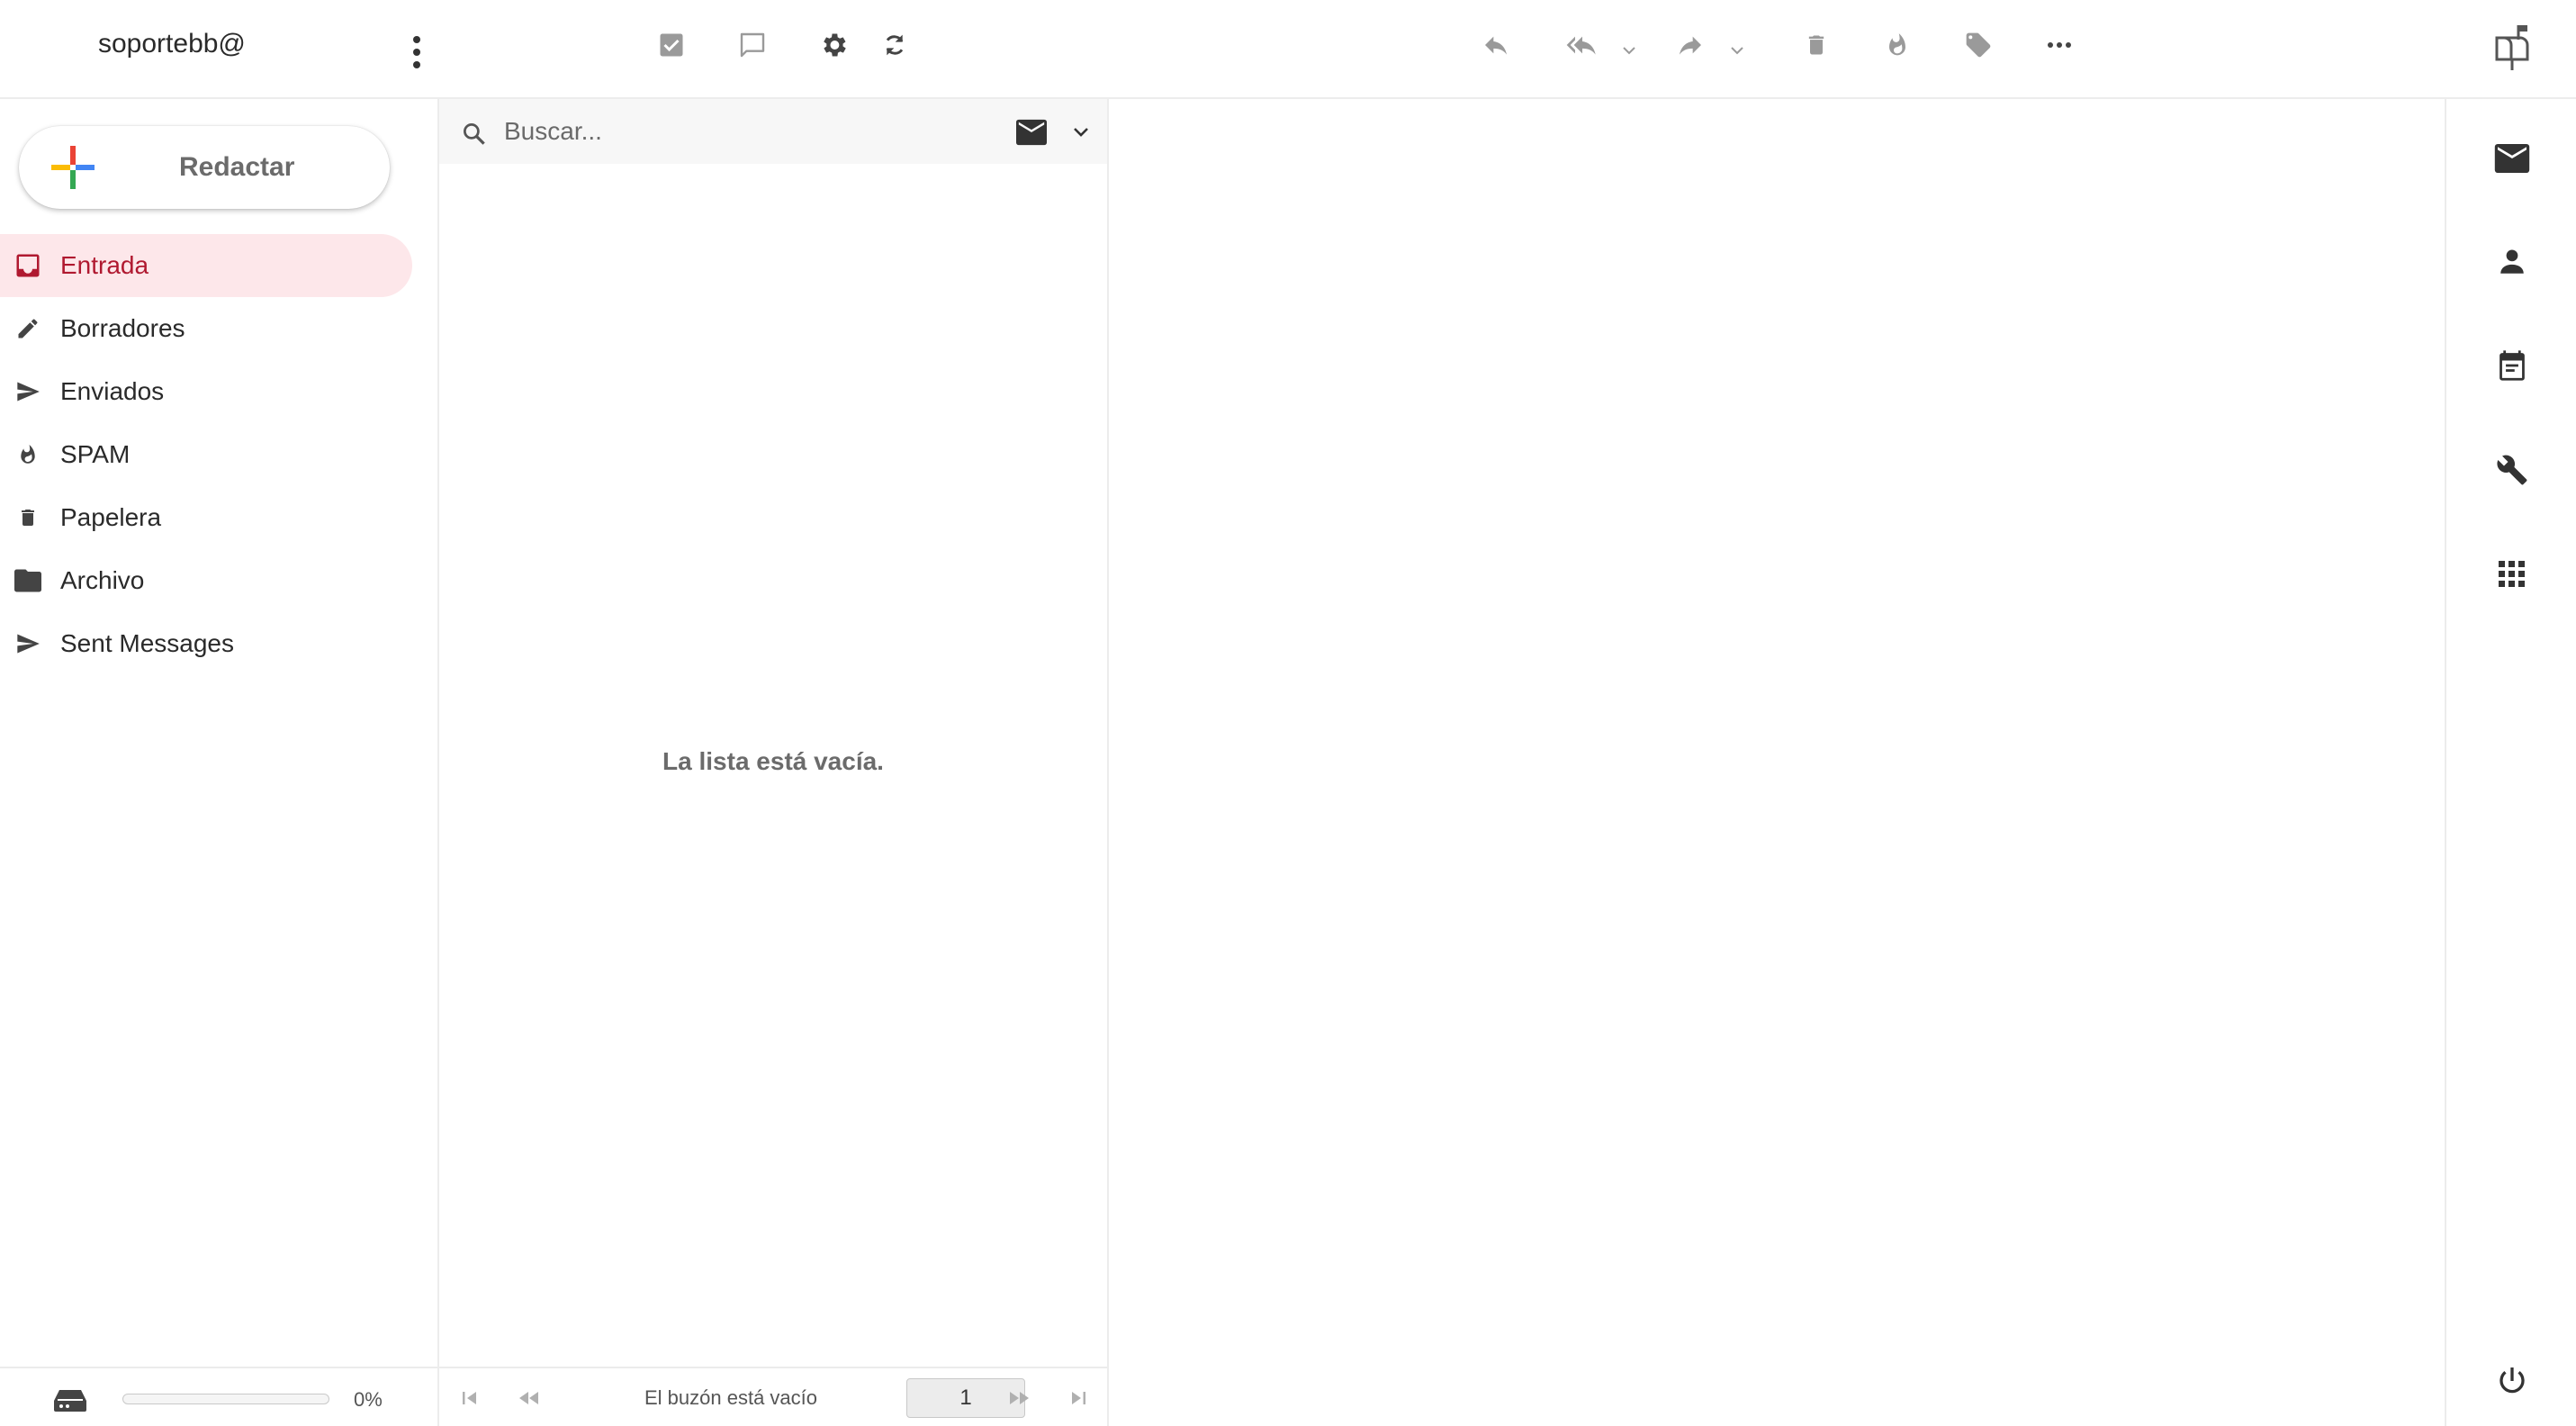  What do you see at coordinates (368, 1399) in the screenshot?
I see `quota-percent: 0%` at bounding box center [368, 1399].